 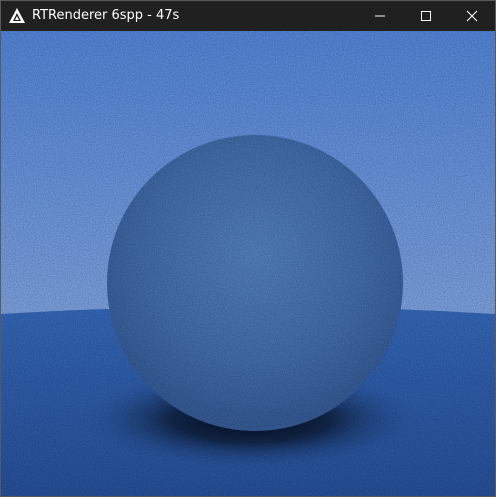 I want to click on maximize-button, so click(x=426, y=16).